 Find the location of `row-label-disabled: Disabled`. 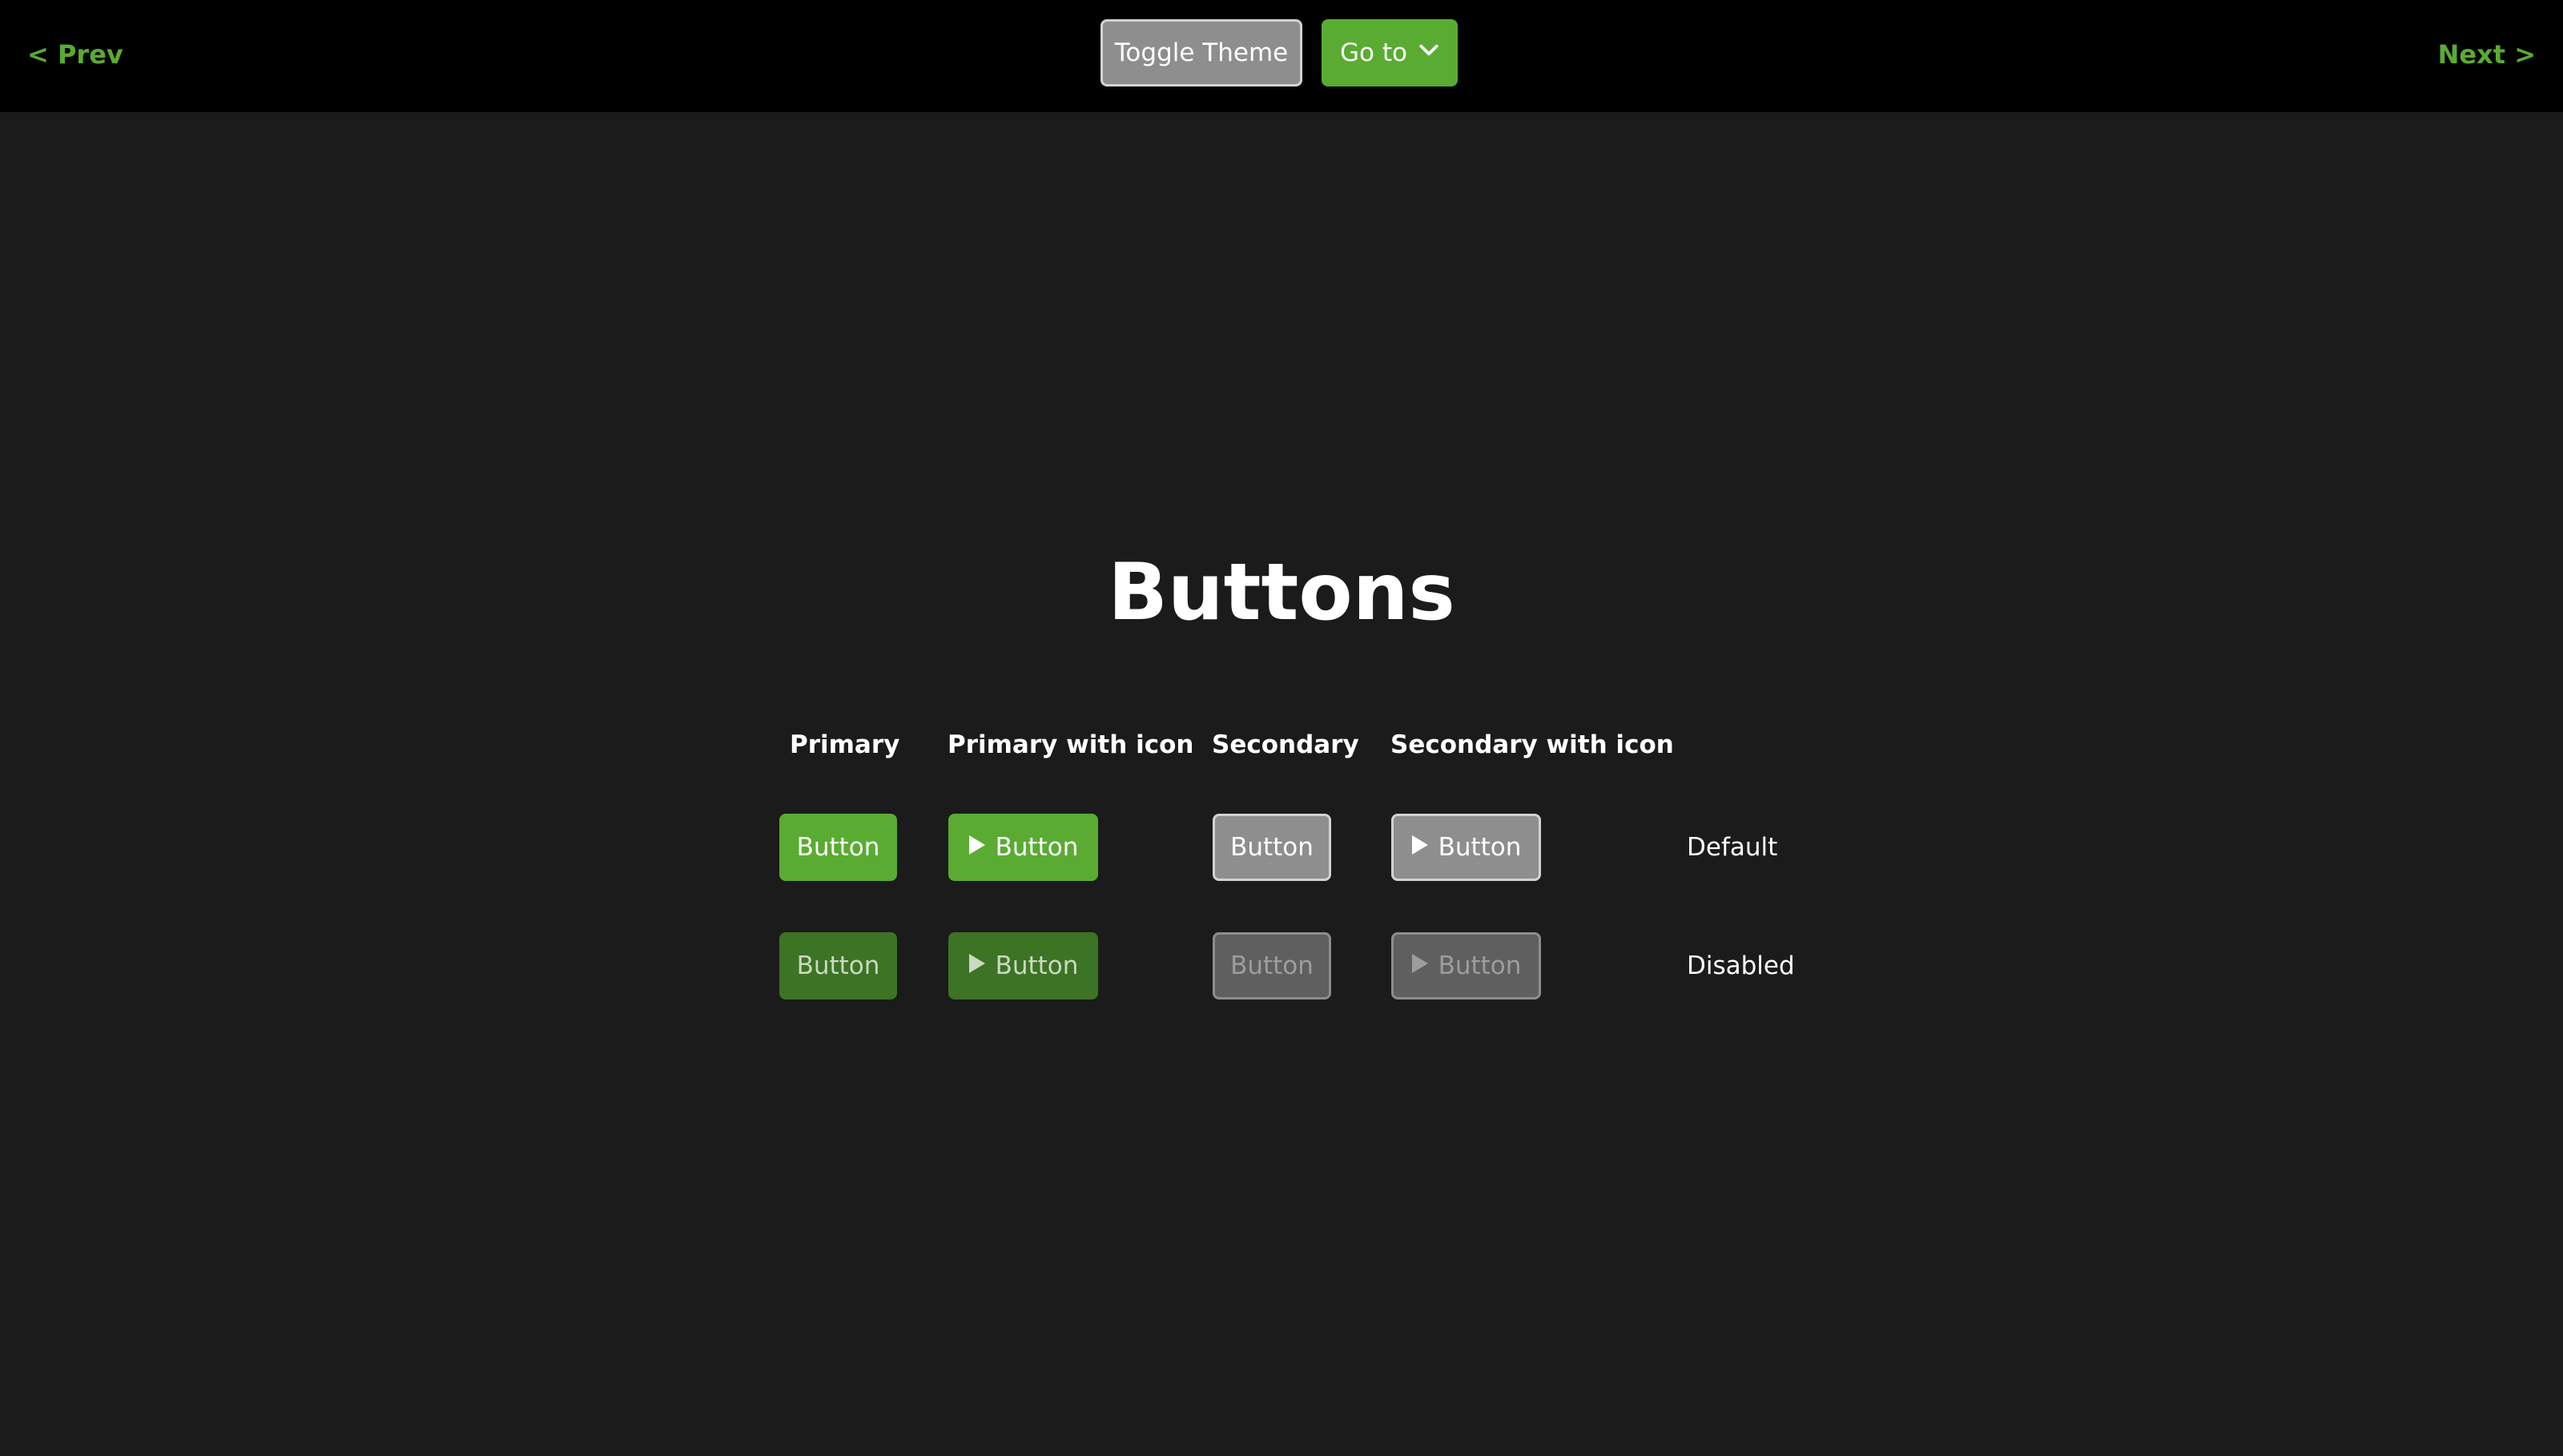

row-label-disabled: Disabled is located at coordinates (1741, 965).